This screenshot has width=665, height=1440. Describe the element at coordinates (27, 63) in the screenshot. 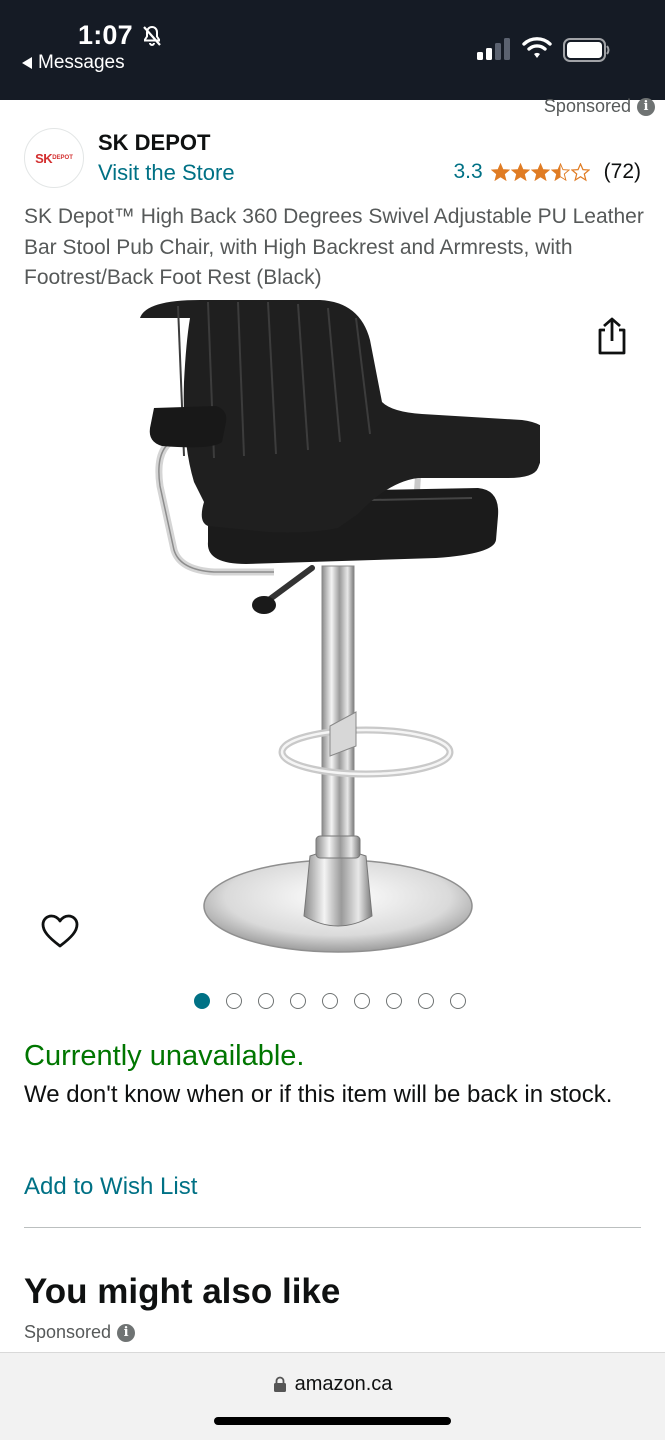

I see `back-arrow-icon` at that location.